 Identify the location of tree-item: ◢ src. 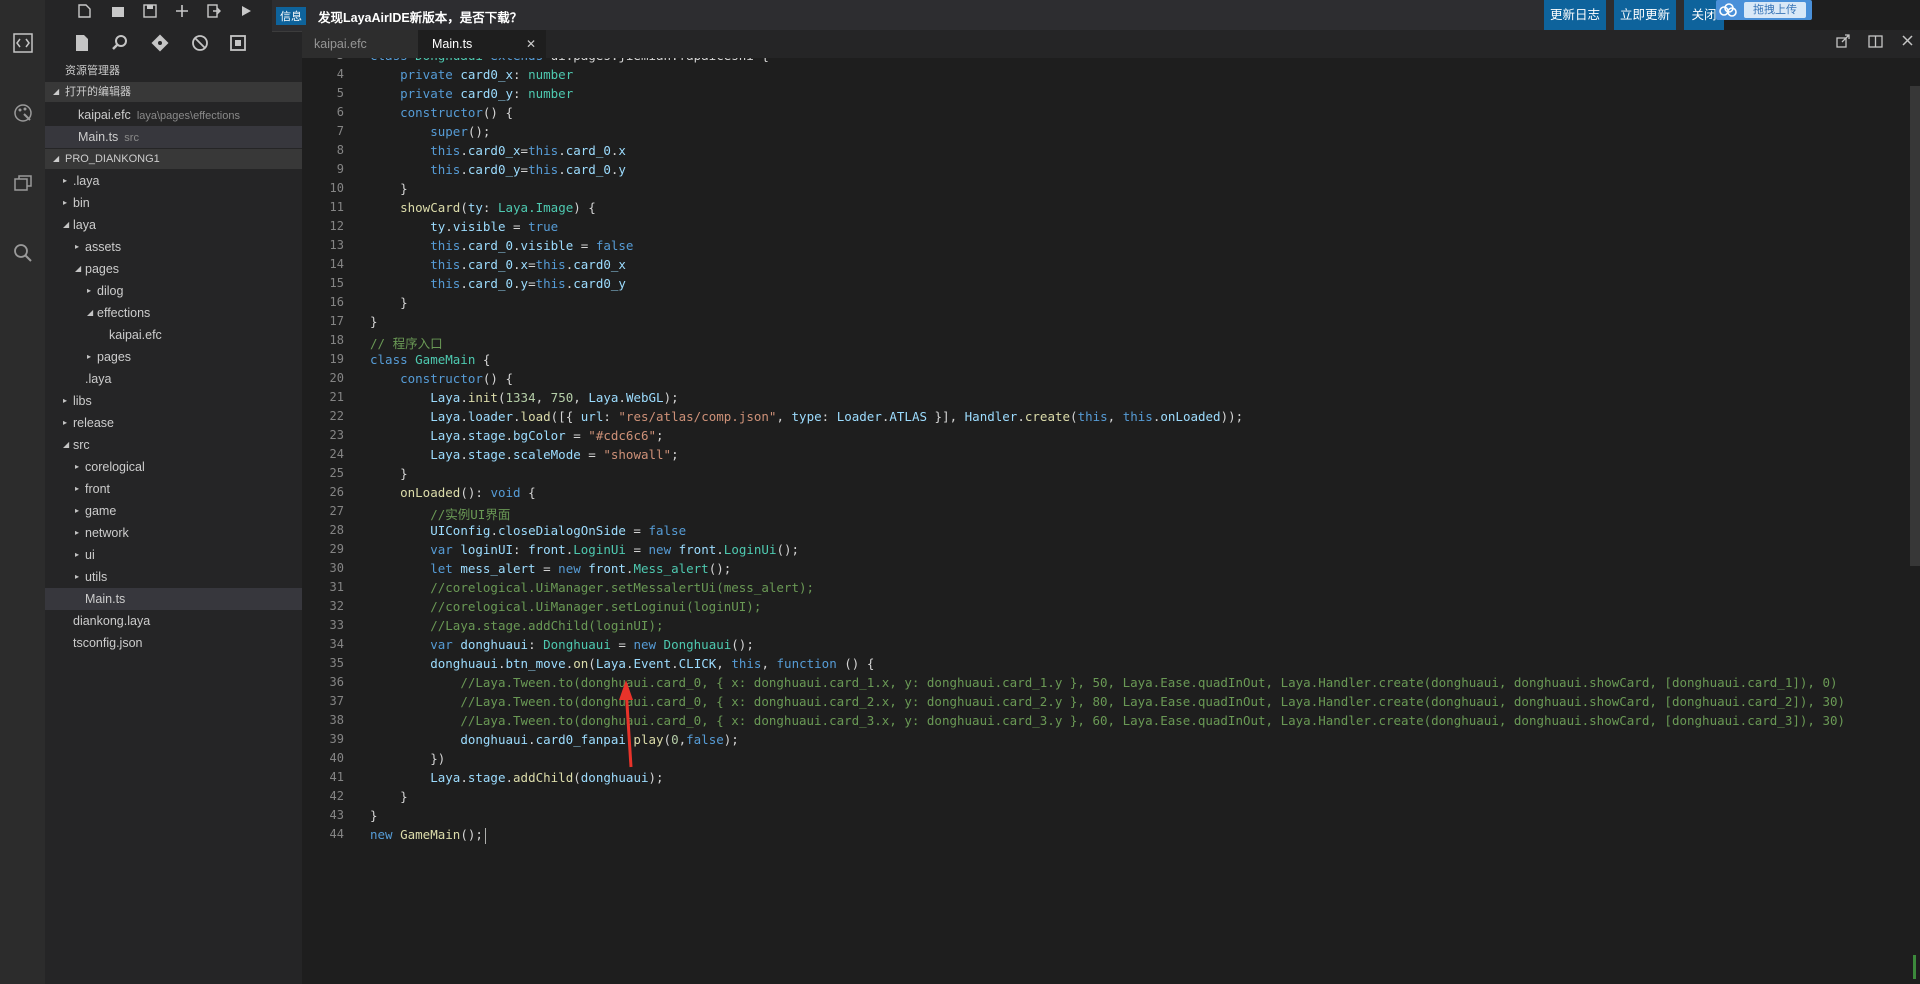
(173, 445).